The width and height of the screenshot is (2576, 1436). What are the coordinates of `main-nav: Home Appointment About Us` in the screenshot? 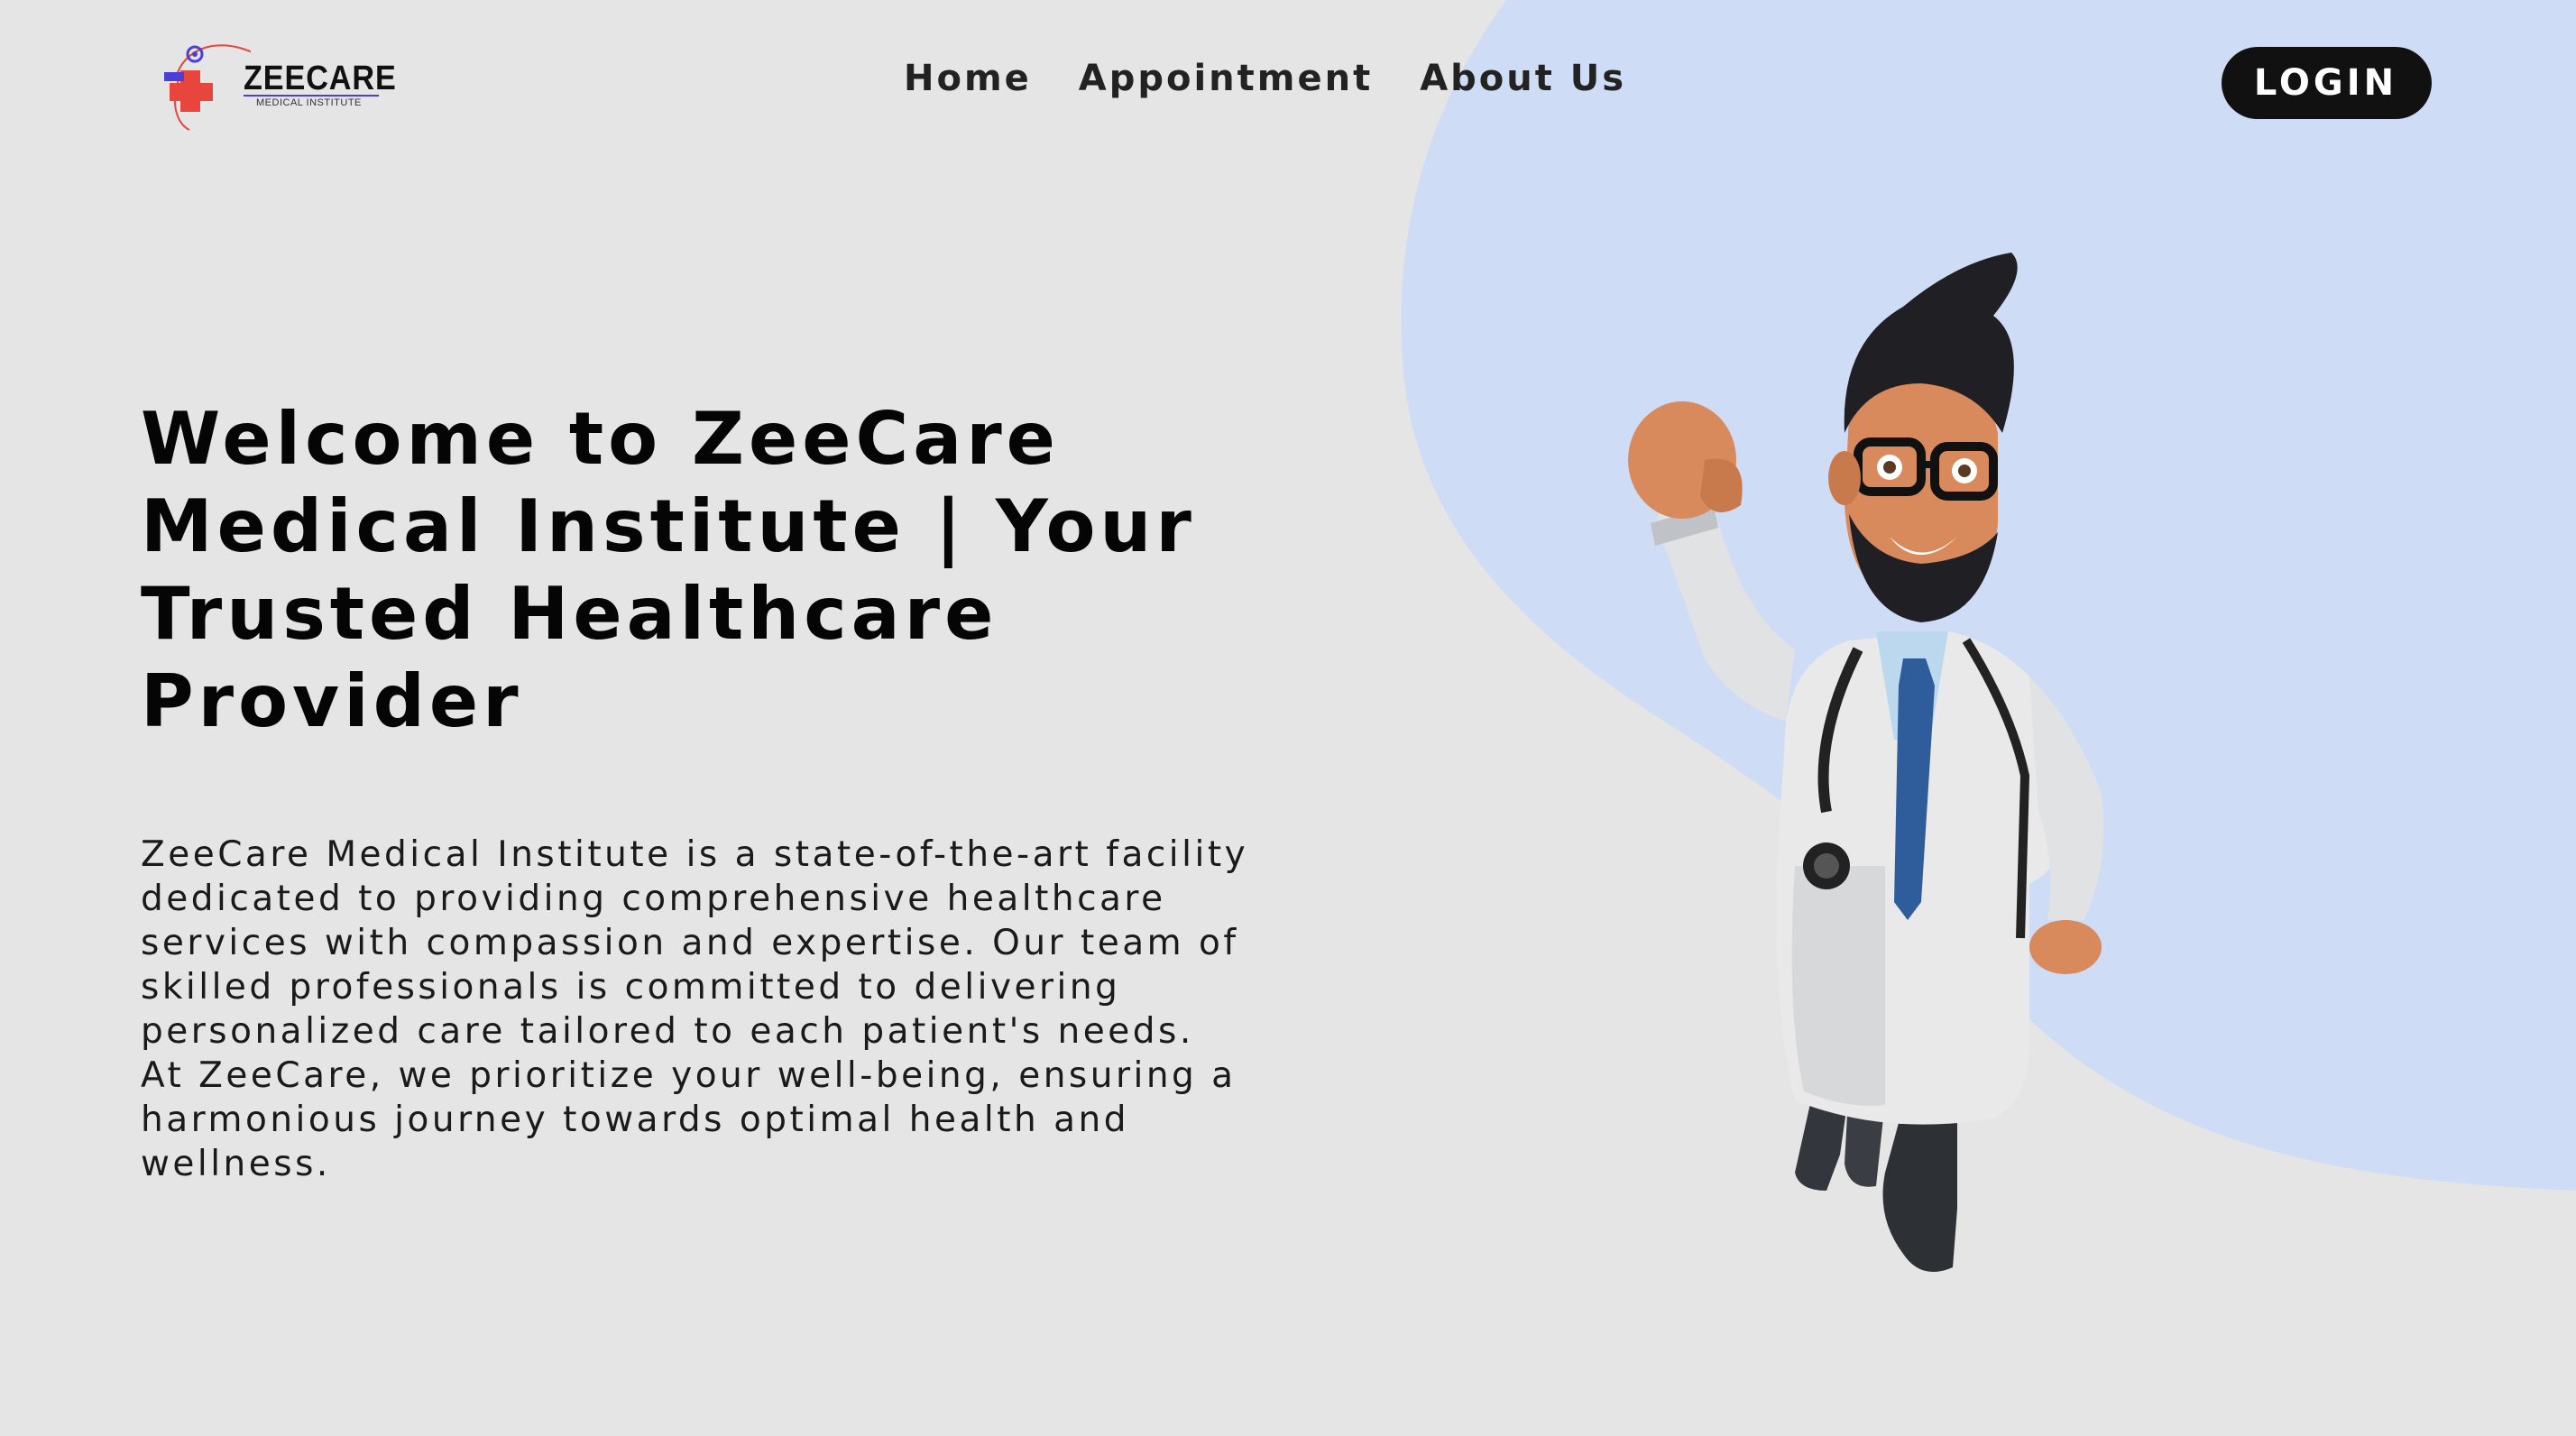 It's located at (1265, 78).